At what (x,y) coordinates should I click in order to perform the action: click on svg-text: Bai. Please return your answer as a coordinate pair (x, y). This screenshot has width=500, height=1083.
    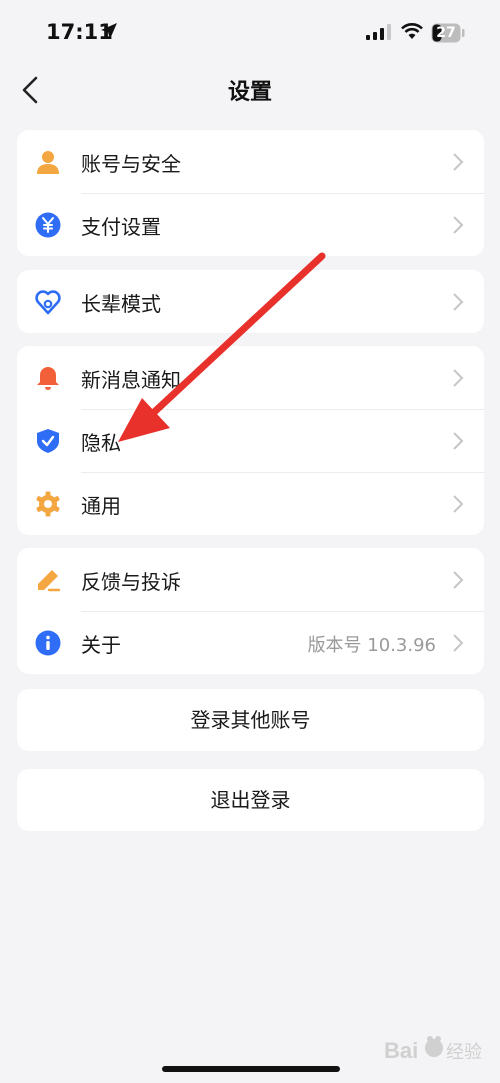
    Looking at the image, I should click on (401, 1050).